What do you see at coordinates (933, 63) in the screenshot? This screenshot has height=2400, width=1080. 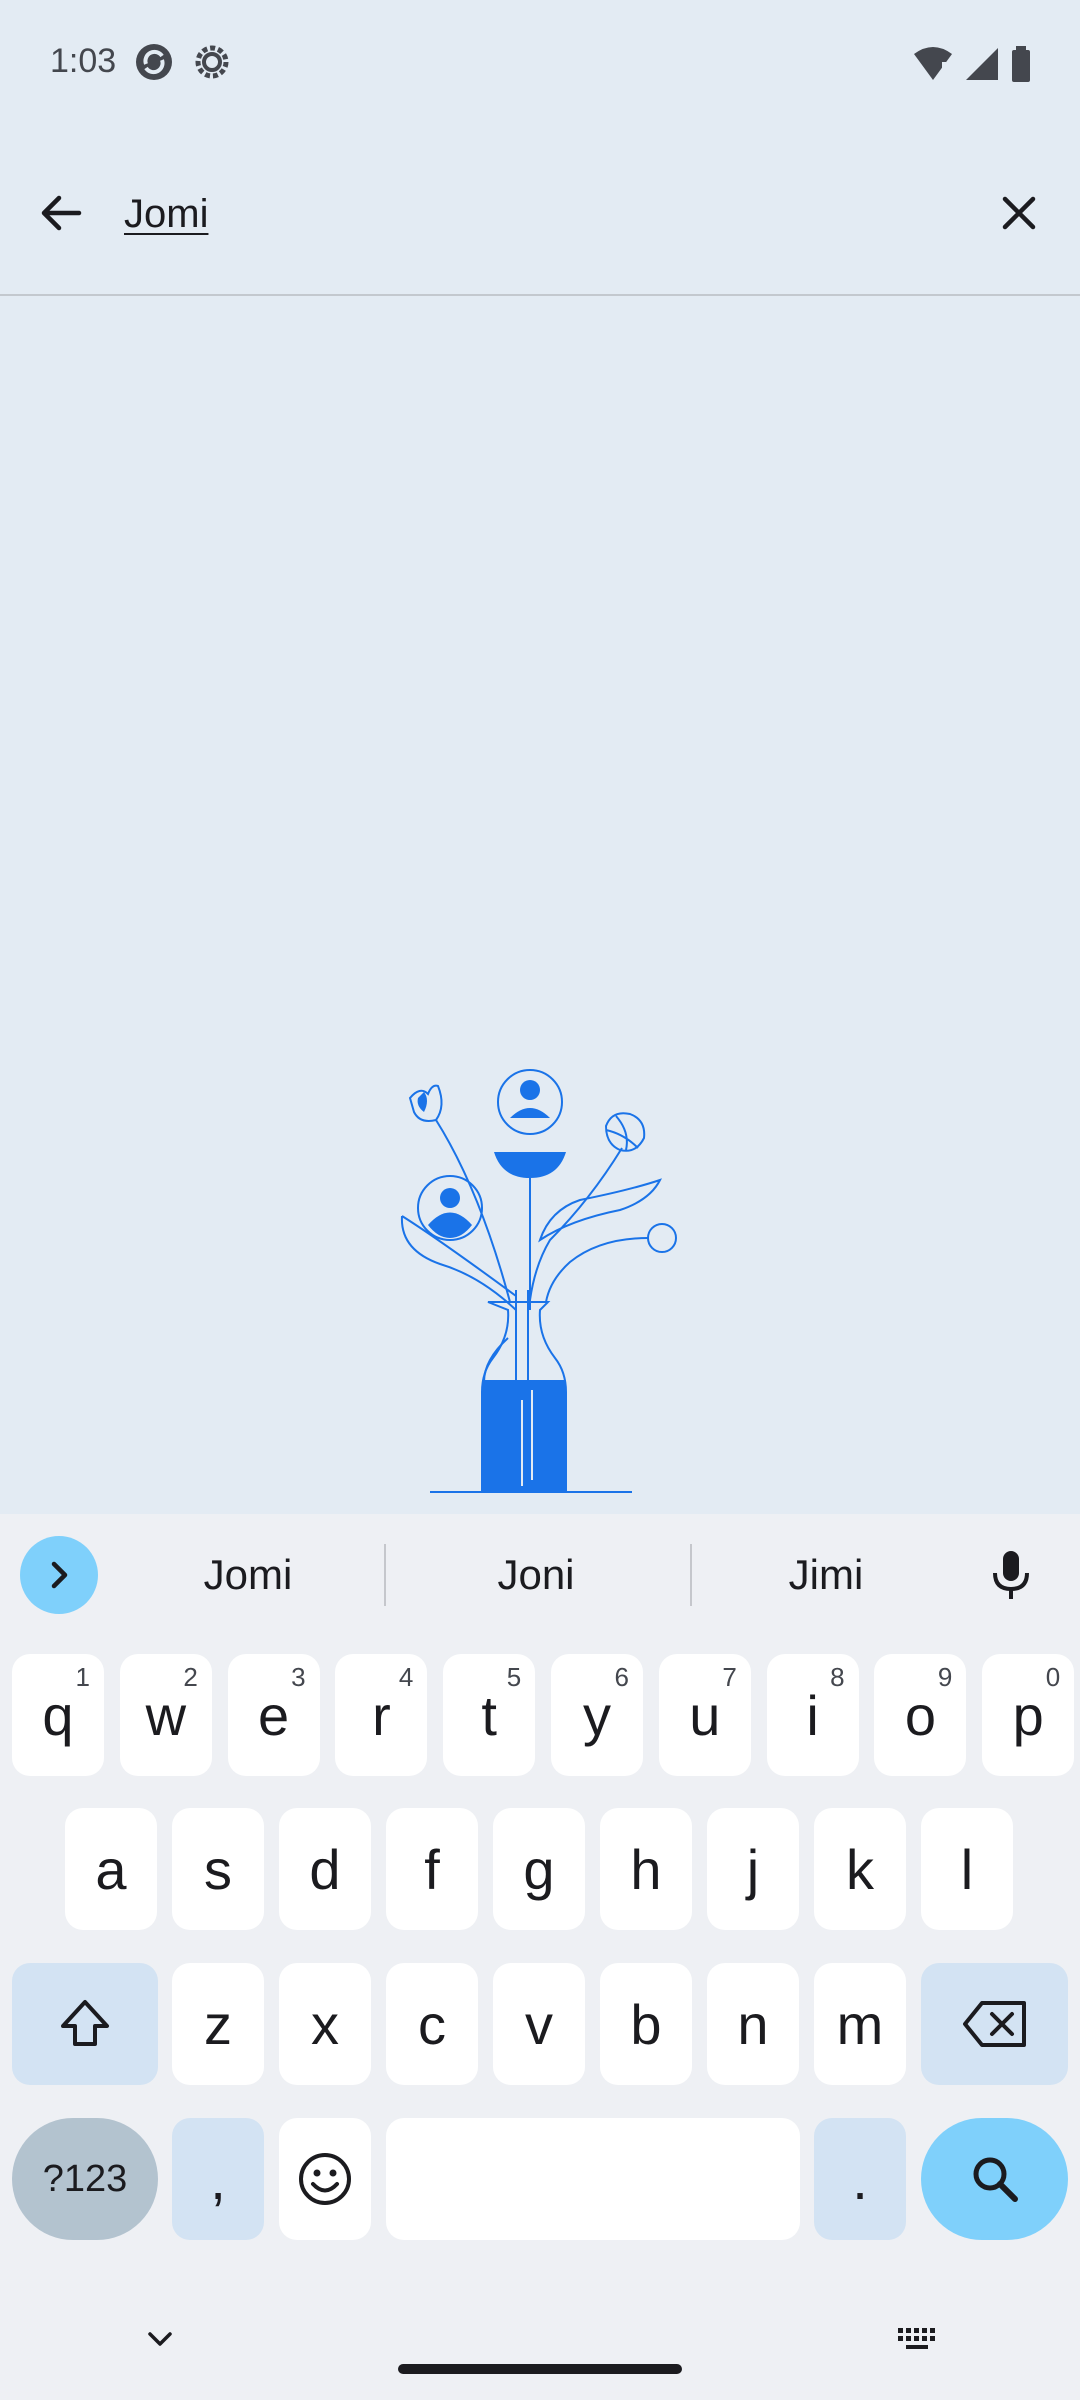 I see `wifi-alert-icon` at bounding box center [933, 63].